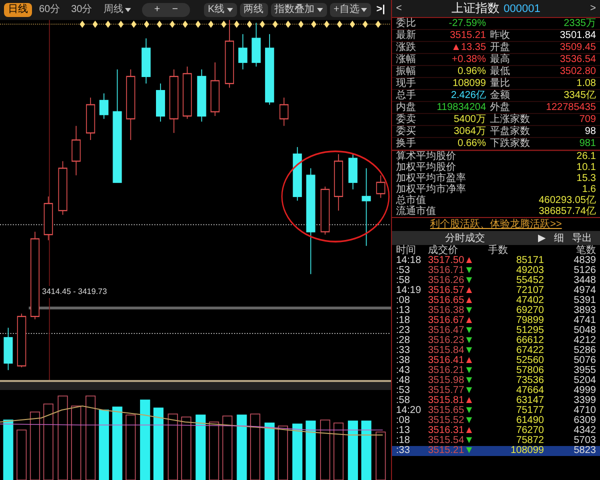 The width and height of the screenshot is (600, 480). I want to click on toolbar-menu-button: K线, so click(220, 10).